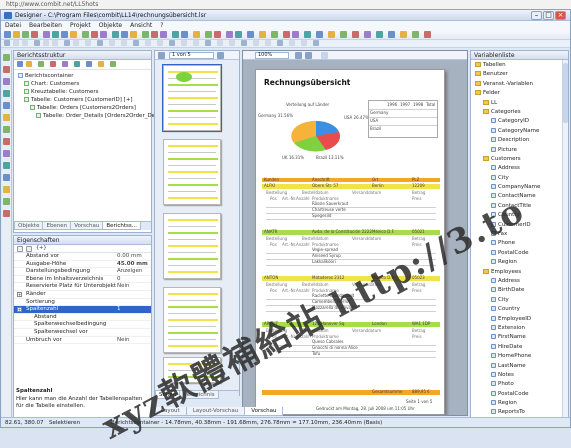 This screenshot has width=571, height=448. I want to click on view-tab: Vorschau, so click(264, 411).